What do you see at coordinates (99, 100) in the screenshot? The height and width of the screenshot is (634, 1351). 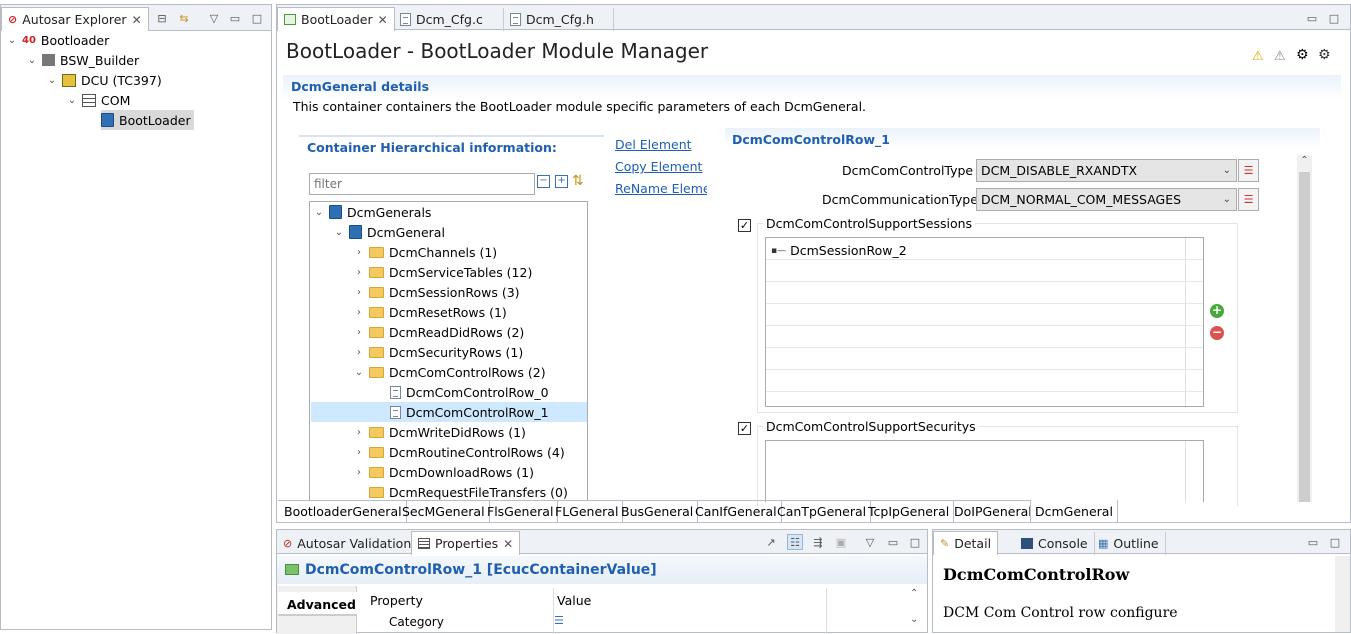 I see `tree-item-com: ⌄ COM` at bounding box center [99, 100].